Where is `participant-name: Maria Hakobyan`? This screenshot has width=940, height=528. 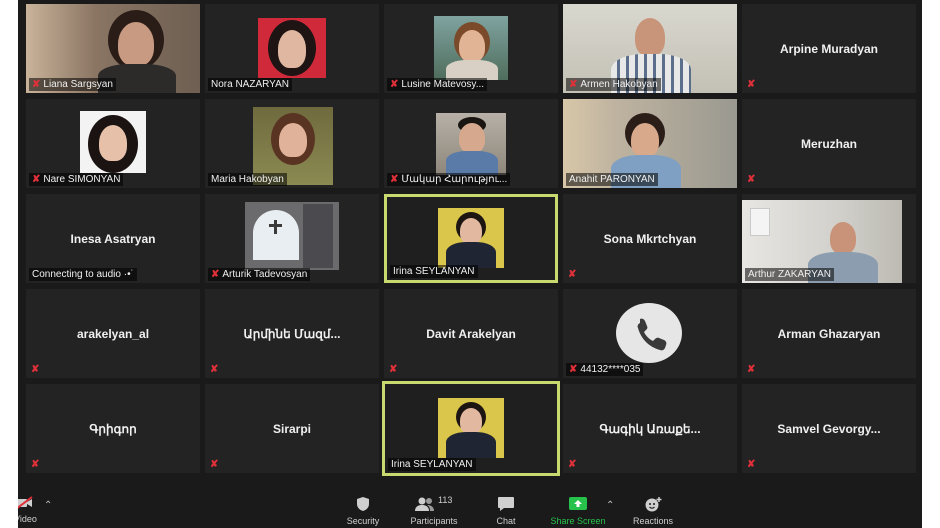
participant-name: Maria Hakobyan is located at coordinates (247, 179).